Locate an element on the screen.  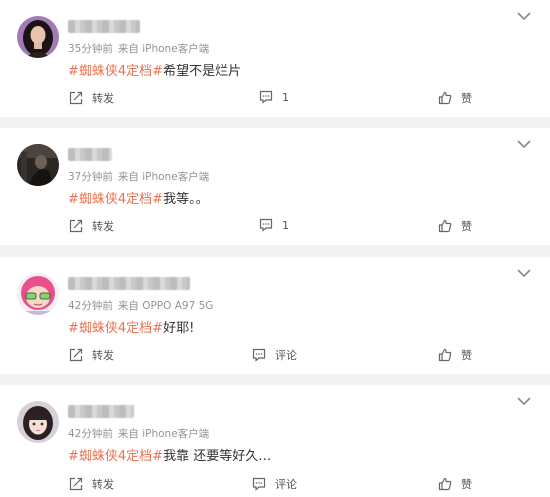
post-text: #蜘蛛侠4定档#希望不是烂片 is located at coordinates (154, 69).